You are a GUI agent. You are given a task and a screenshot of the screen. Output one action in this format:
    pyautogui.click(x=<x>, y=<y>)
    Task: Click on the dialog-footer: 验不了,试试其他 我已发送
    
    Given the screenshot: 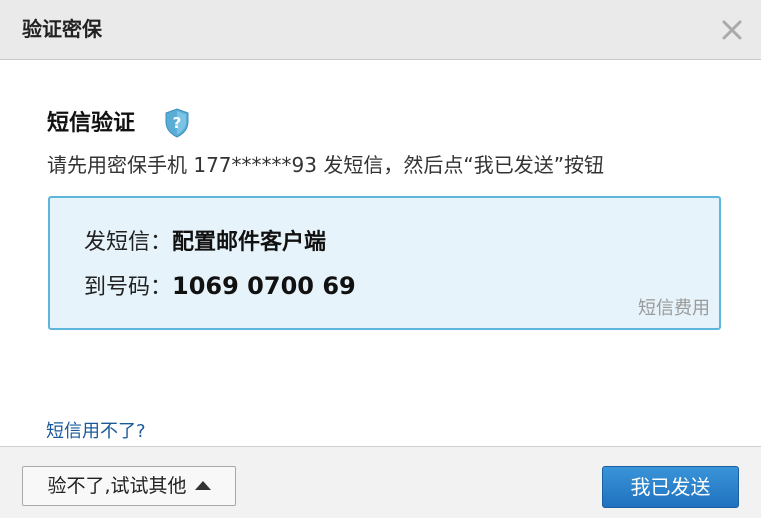 What is the action you would take?
    pyautogui.click(x=380, y=482)
    